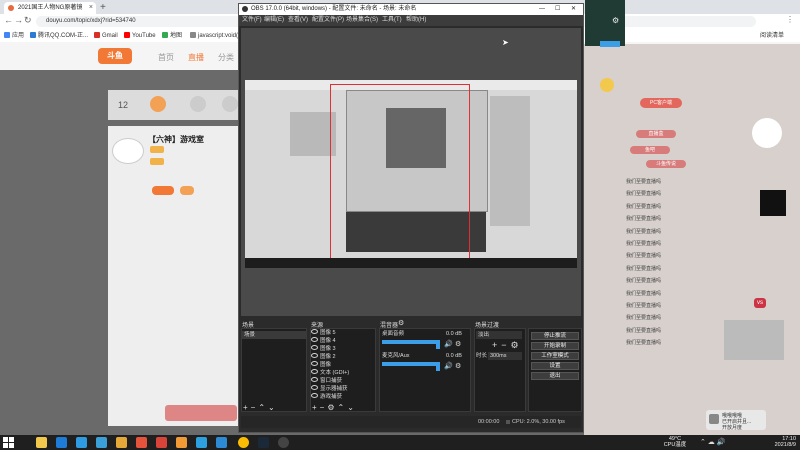 The height and width of the screenshot is (450, 800). I want to click on add-transition-icon: +, so click(496, 345).